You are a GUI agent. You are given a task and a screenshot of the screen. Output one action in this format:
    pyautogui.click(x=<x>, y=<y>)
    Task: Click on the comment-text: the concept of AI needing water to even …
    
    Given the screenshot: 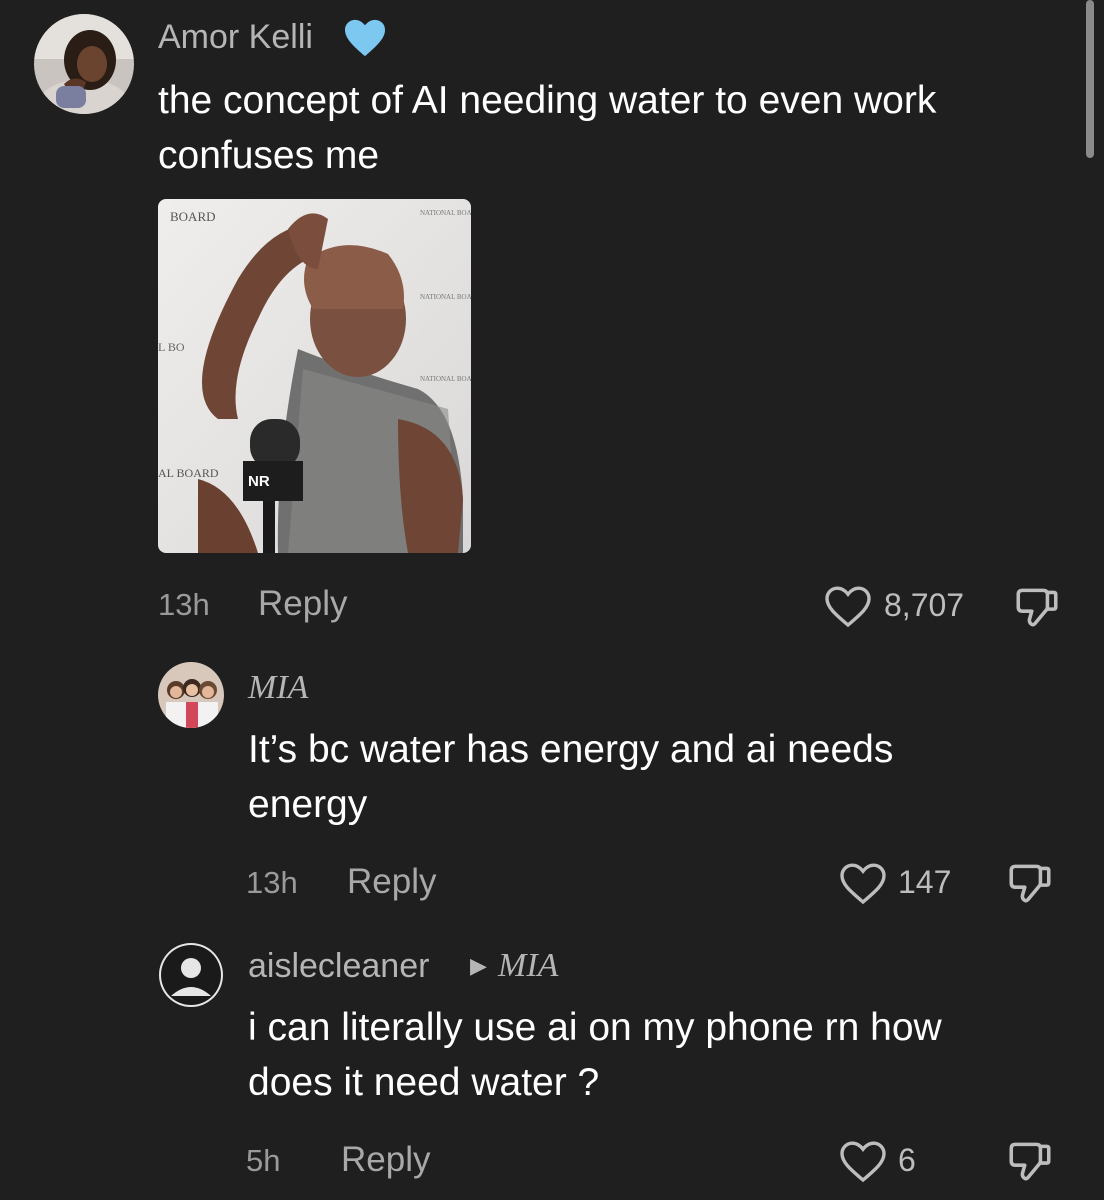 What is the action you would take?
    pyautogui.click(x=547, y=128)
    